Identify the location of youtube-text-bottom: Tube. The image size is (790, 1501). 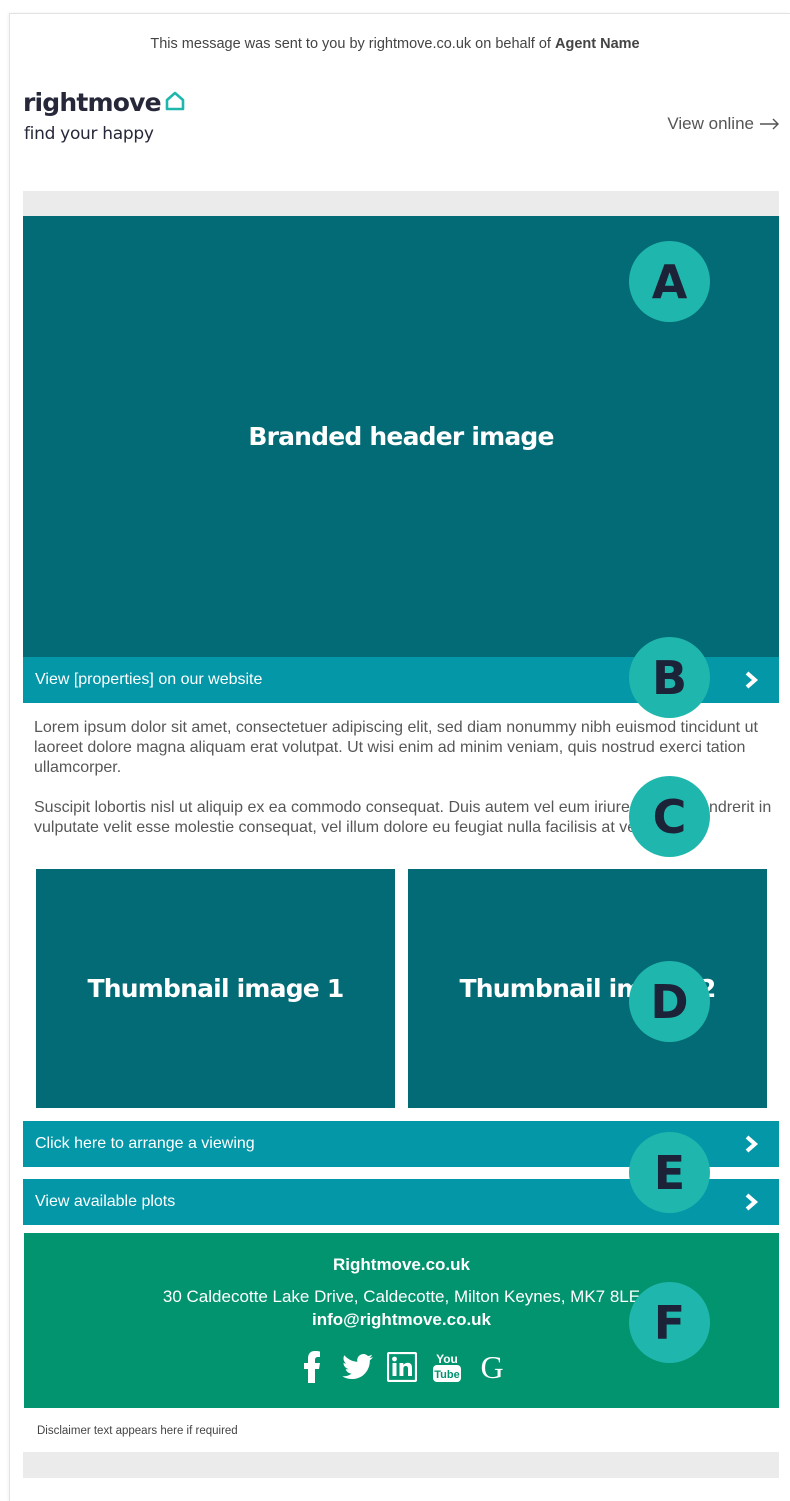
(446, 1375).